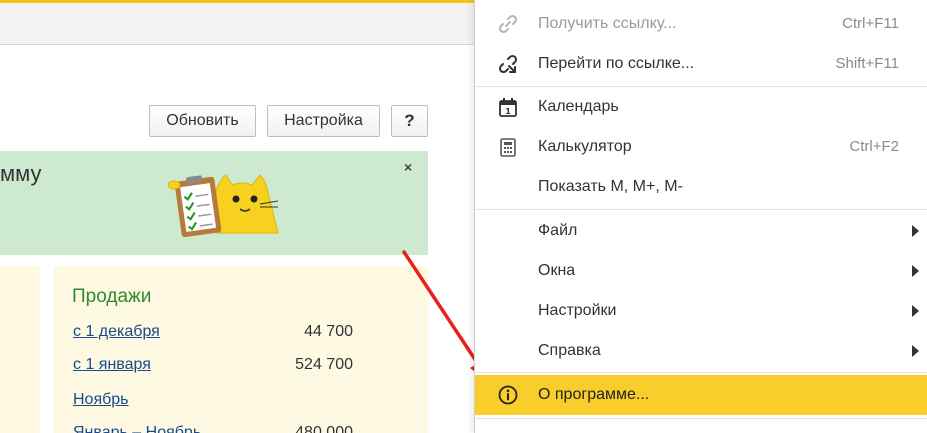  I want to click on sales-period-link: Январь – Ноябрь, so click(137, 428).